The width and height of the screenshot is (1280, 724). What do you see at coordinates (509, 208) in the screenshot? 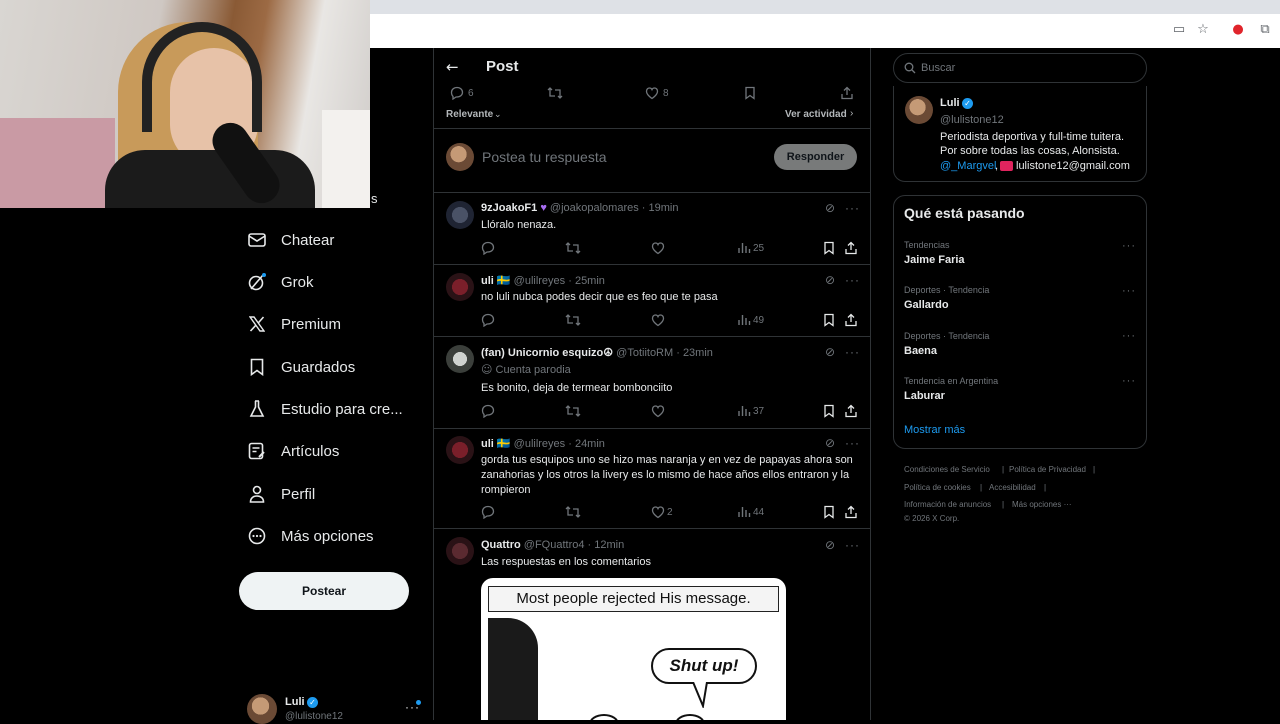
I see `reply-author: 9zJoakoF1` at bounding box center [509, 208].